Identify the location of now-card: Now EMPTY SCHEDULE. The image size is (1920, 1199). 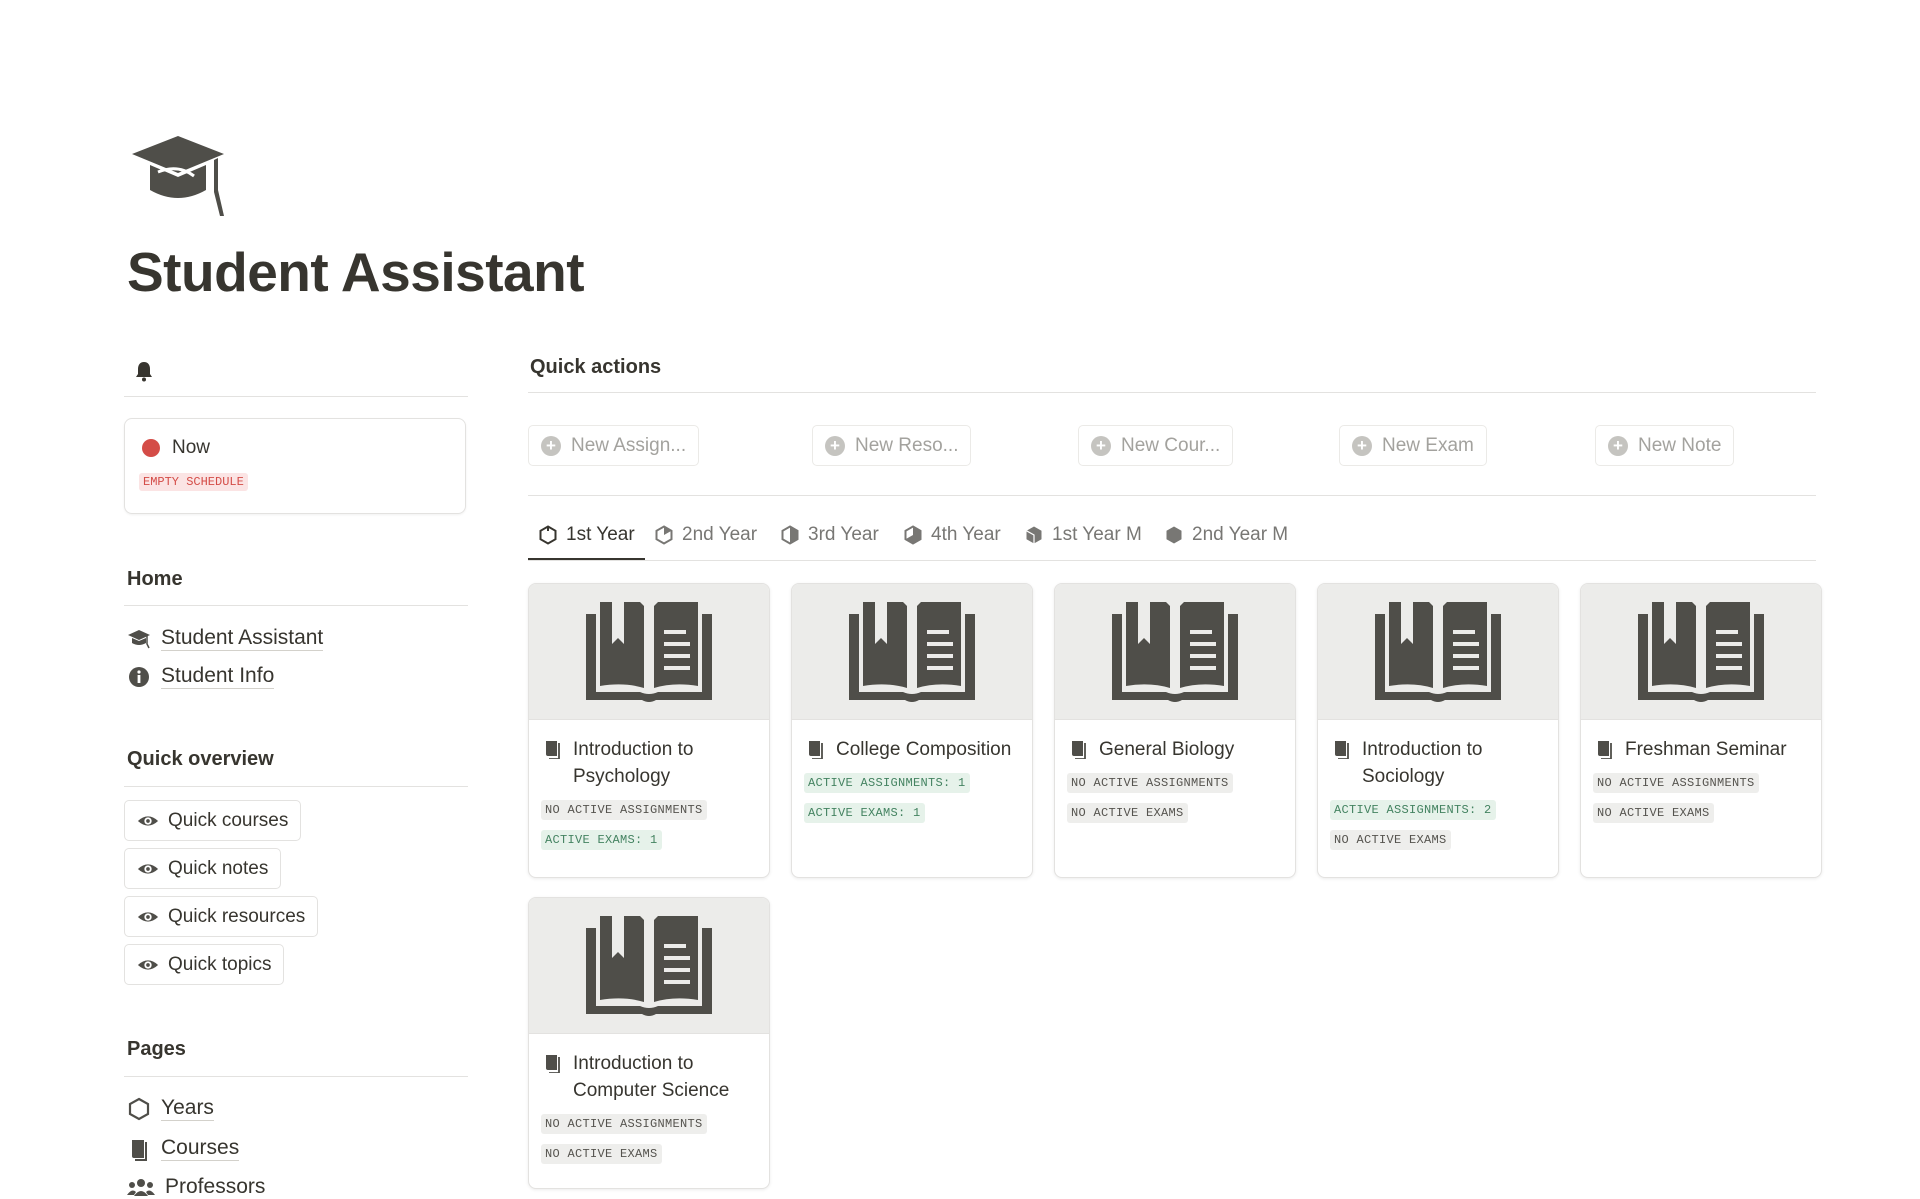
(295, 466).